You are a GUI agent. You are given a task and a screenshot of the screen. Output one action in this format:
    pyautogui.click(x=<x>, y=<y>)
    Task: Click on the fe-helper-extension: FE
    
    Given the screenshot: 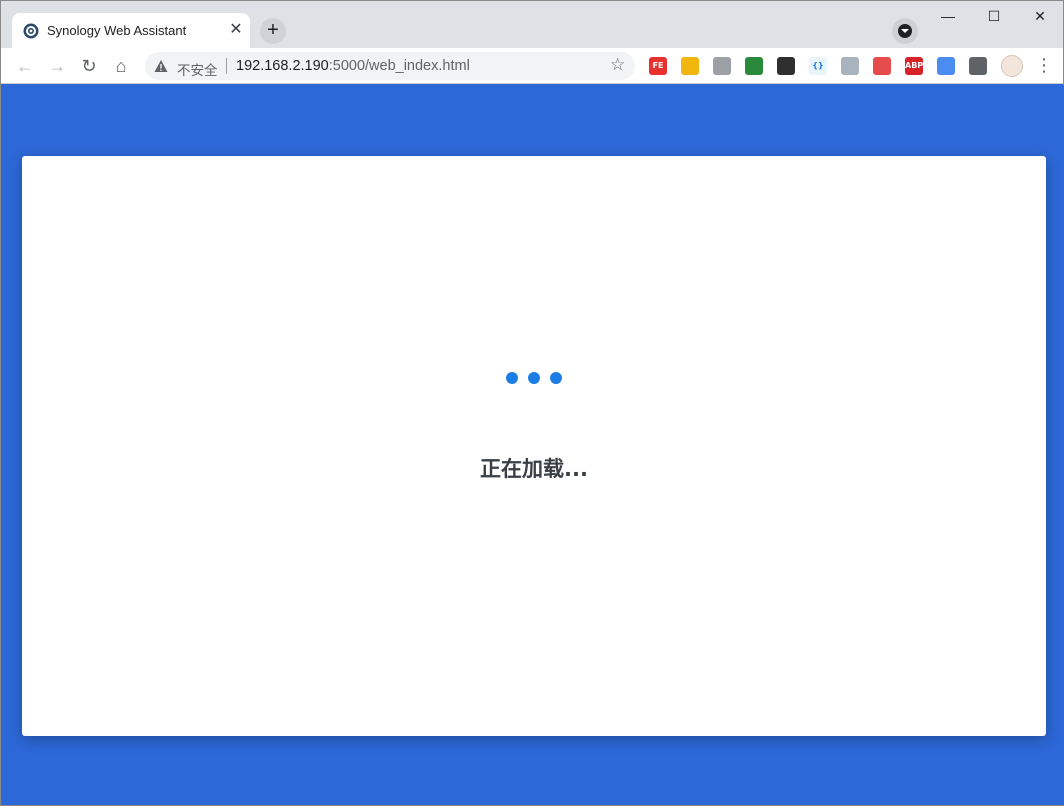 What is the action you would take?
    pyautogui.click(x=658, y=66)
    